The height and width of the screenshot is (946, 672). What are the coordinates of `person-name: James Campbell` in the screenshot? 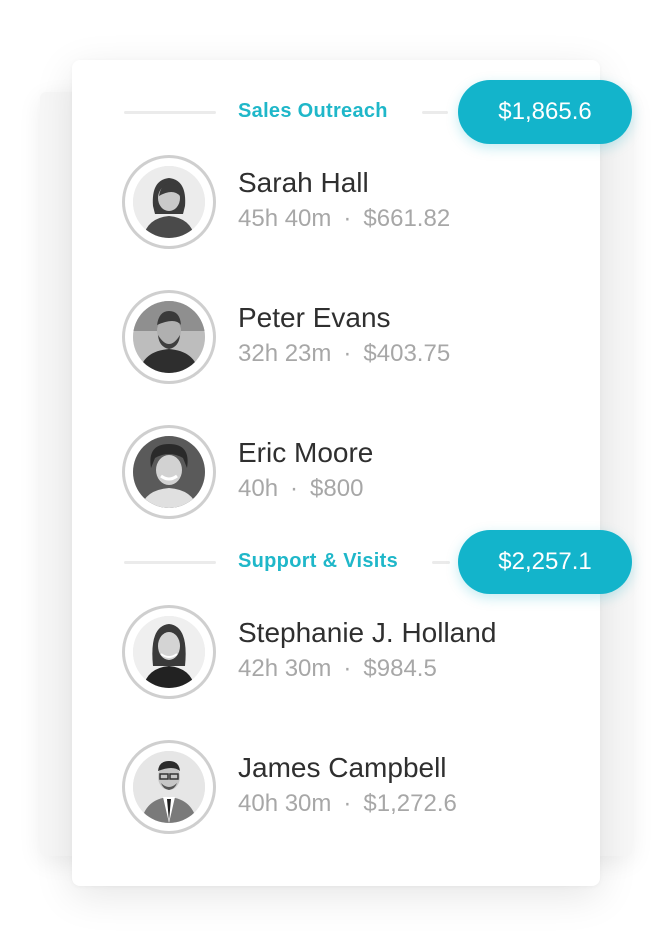 It's located at (342, 767).